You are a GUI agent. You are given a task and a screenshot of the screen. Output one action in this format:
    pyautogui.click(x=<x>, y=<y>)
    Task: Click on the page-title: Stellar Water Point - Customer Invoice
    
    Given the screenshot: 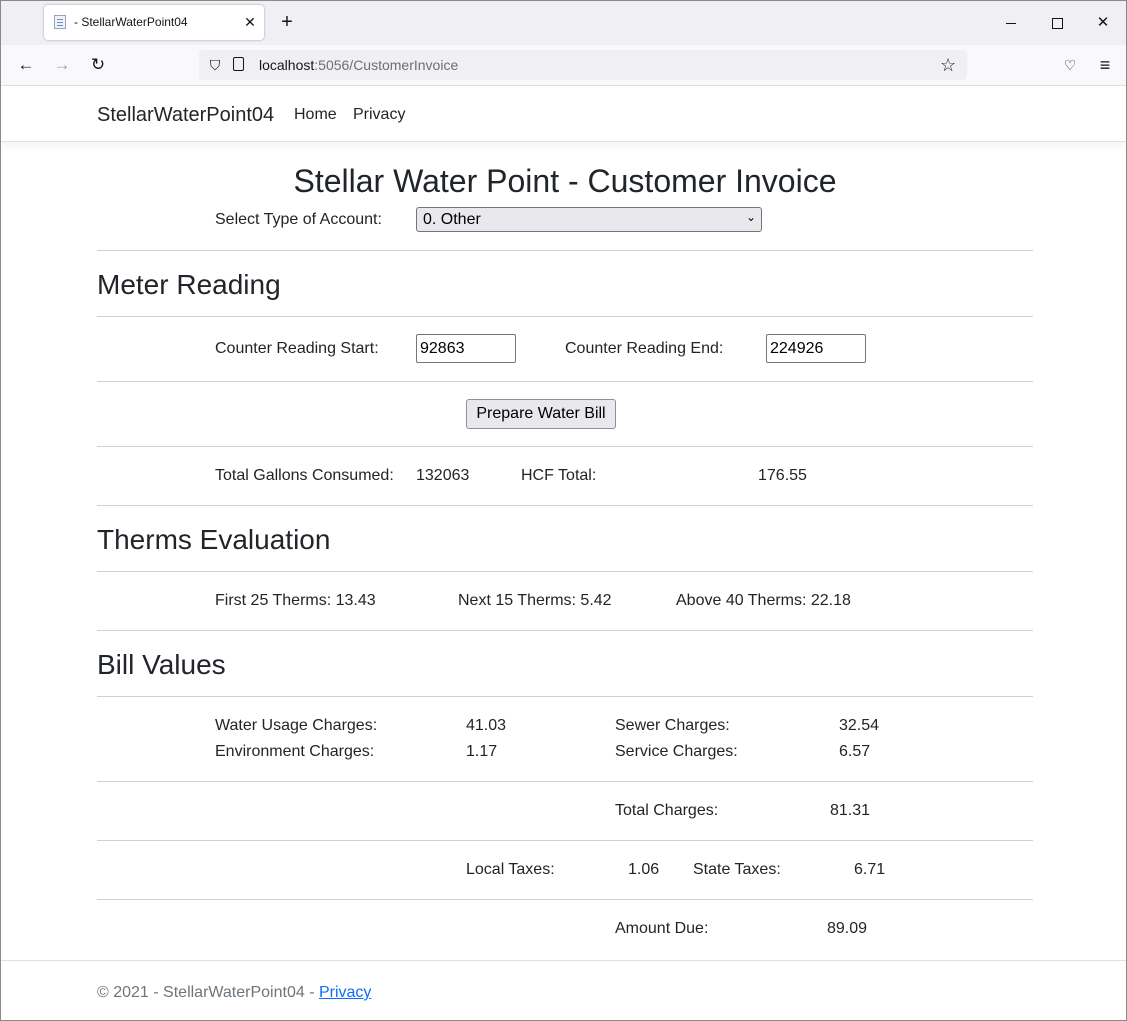 What is the action you would take?
    pyautogui.click(x=565, y=181)
    